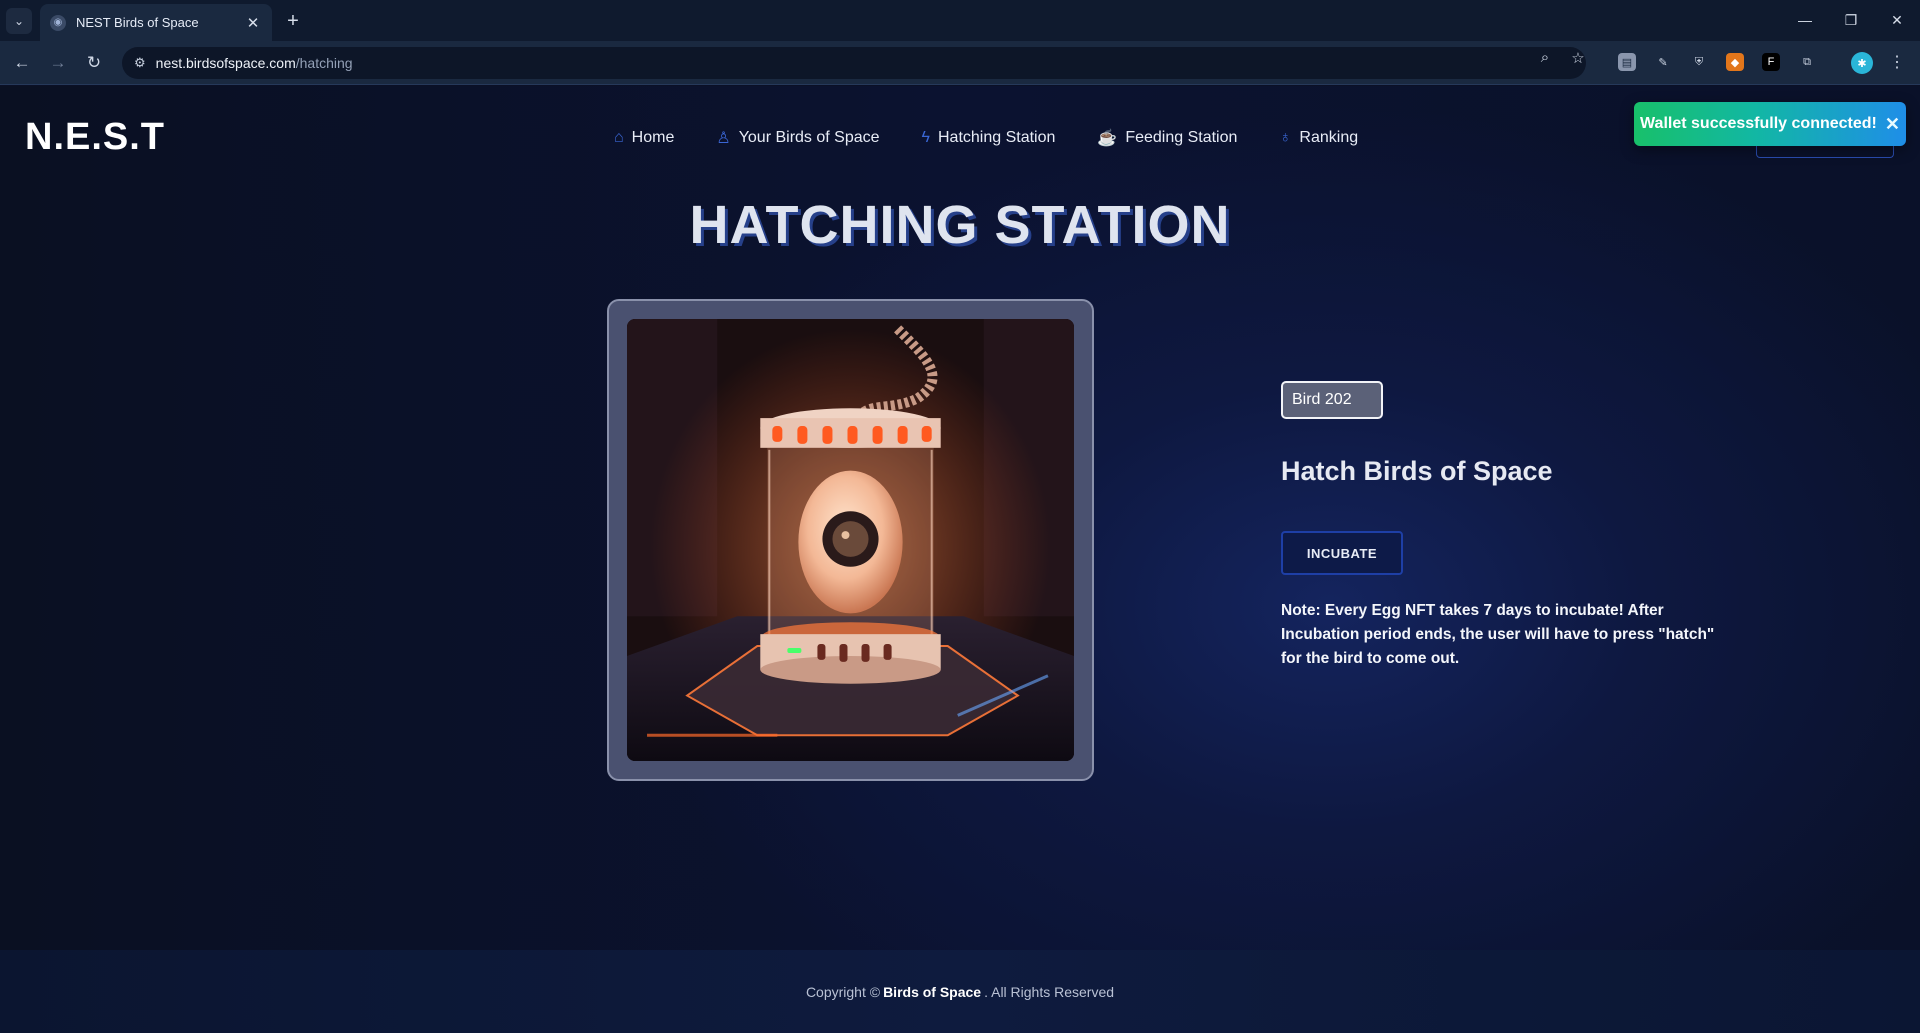 This screenshot has height=1033, width=1920. What do you see at coordinates (653, 137) in the screenshot?
I see `nav-label: Home` at bounding box center [653, 137].